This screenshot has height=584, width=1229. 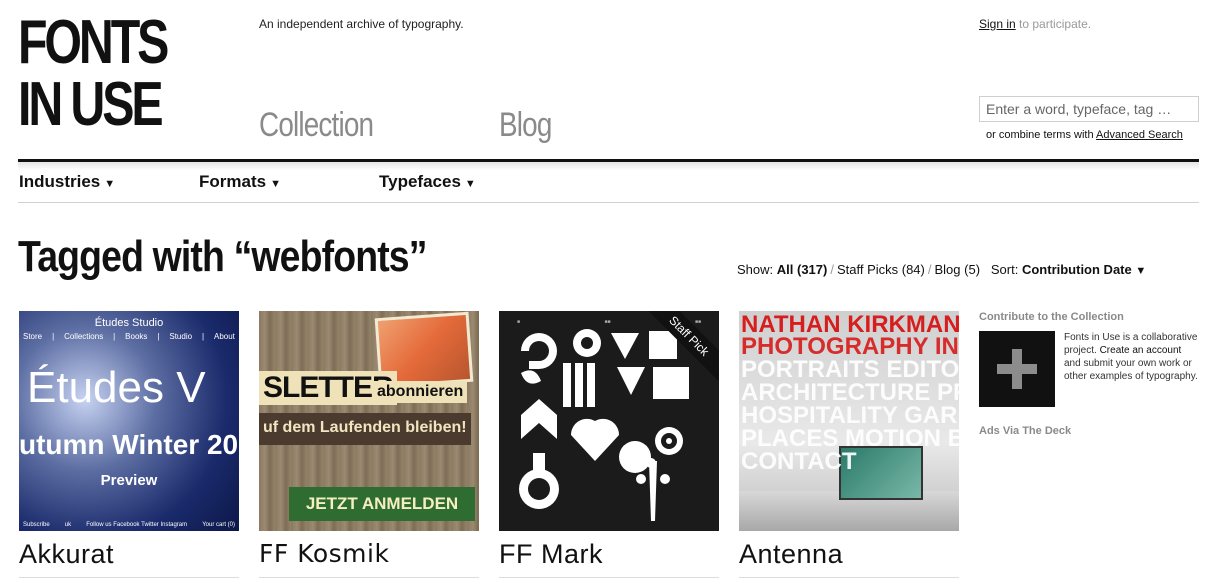 What do you see at coordinates (755, 269) in the screenshot?
I see `show-label: Show:` at bounding box center [755, 269].